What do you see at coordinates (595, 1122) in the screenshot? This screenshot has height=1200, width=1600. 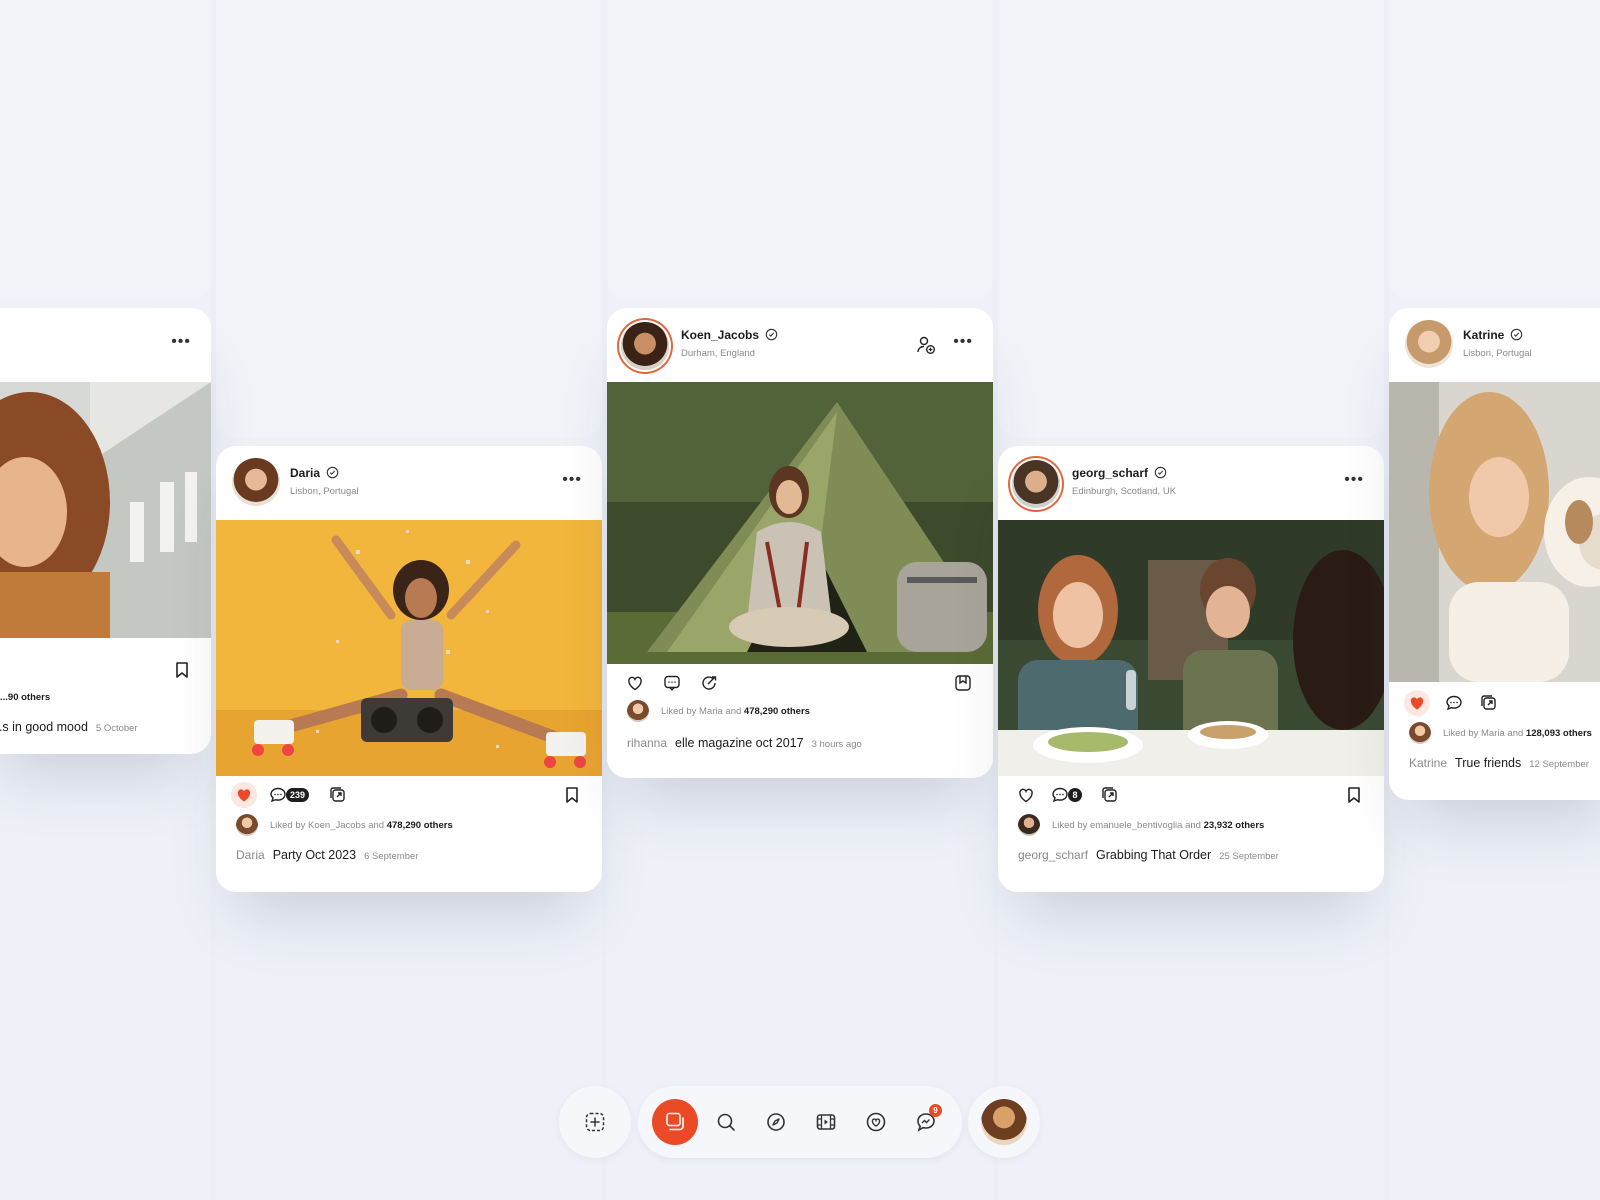 I see `add-icon` at bounding box center [595, 1122].